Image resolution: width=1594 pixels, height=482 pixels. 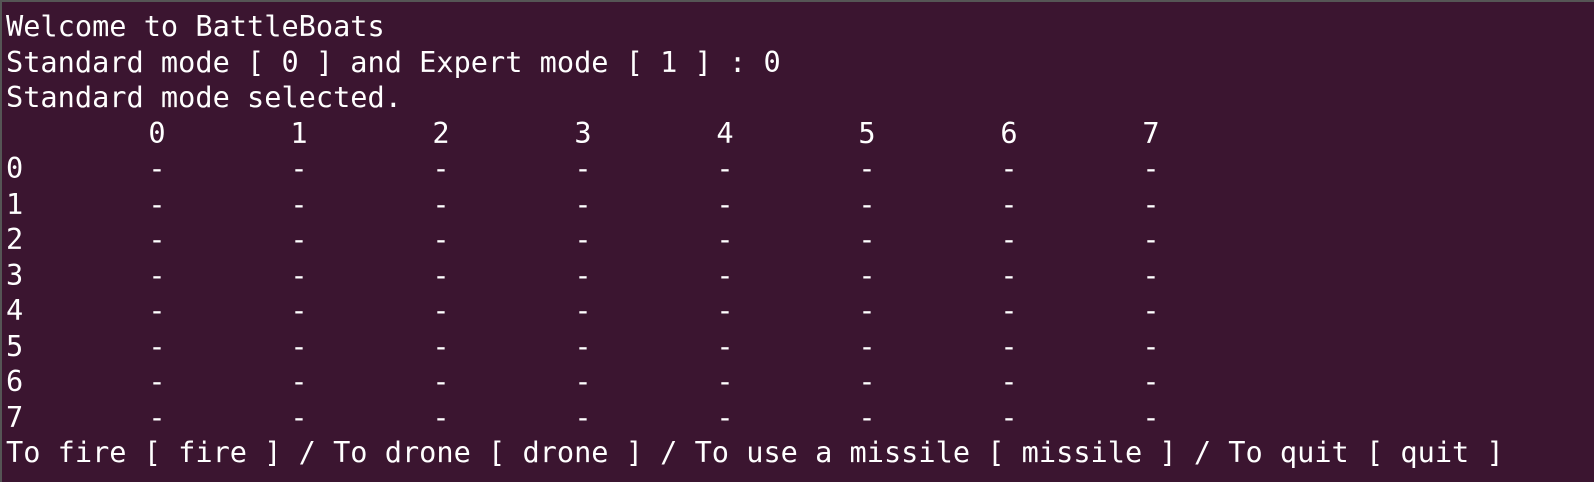 What do you see at coordinates (15, 275) in the screenshot?
I see `row-label: 3` at bounding box center [15, 275].